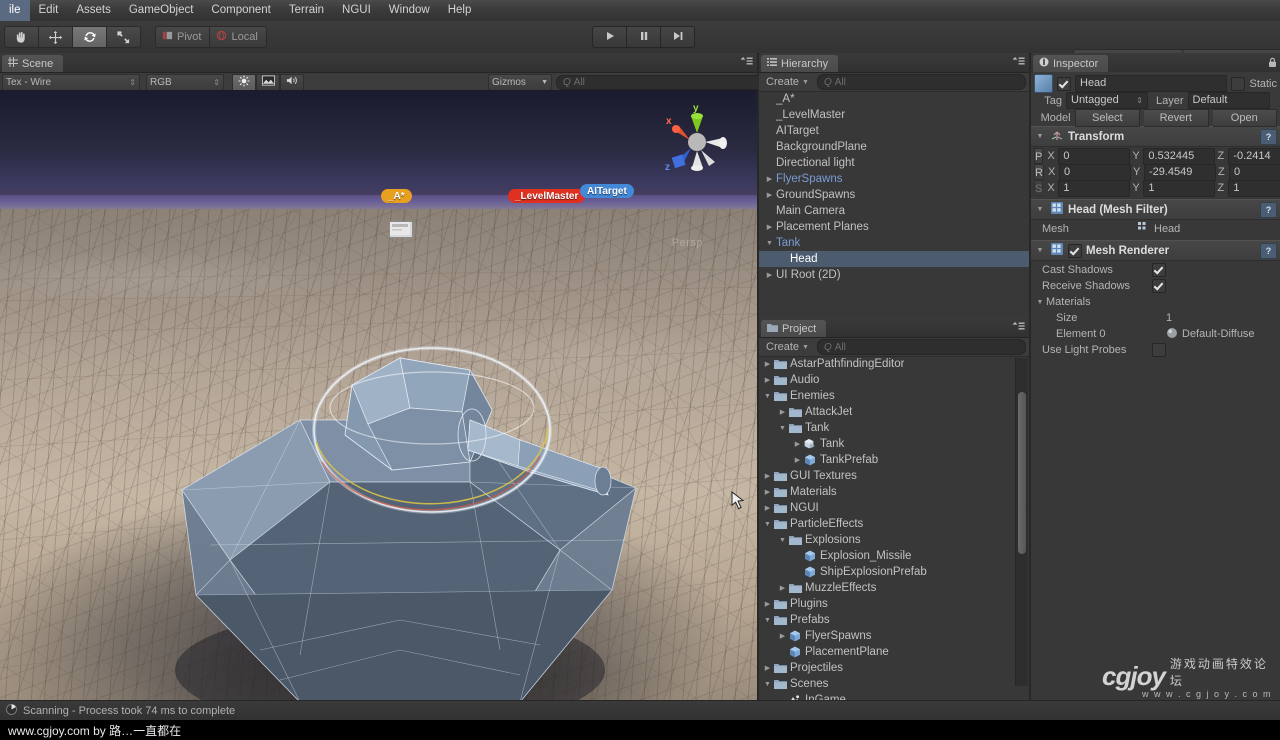 Image resolution: width=1280 pixels, height=740 pixels. I want to click on hand-tool-button, so click(21, 37).